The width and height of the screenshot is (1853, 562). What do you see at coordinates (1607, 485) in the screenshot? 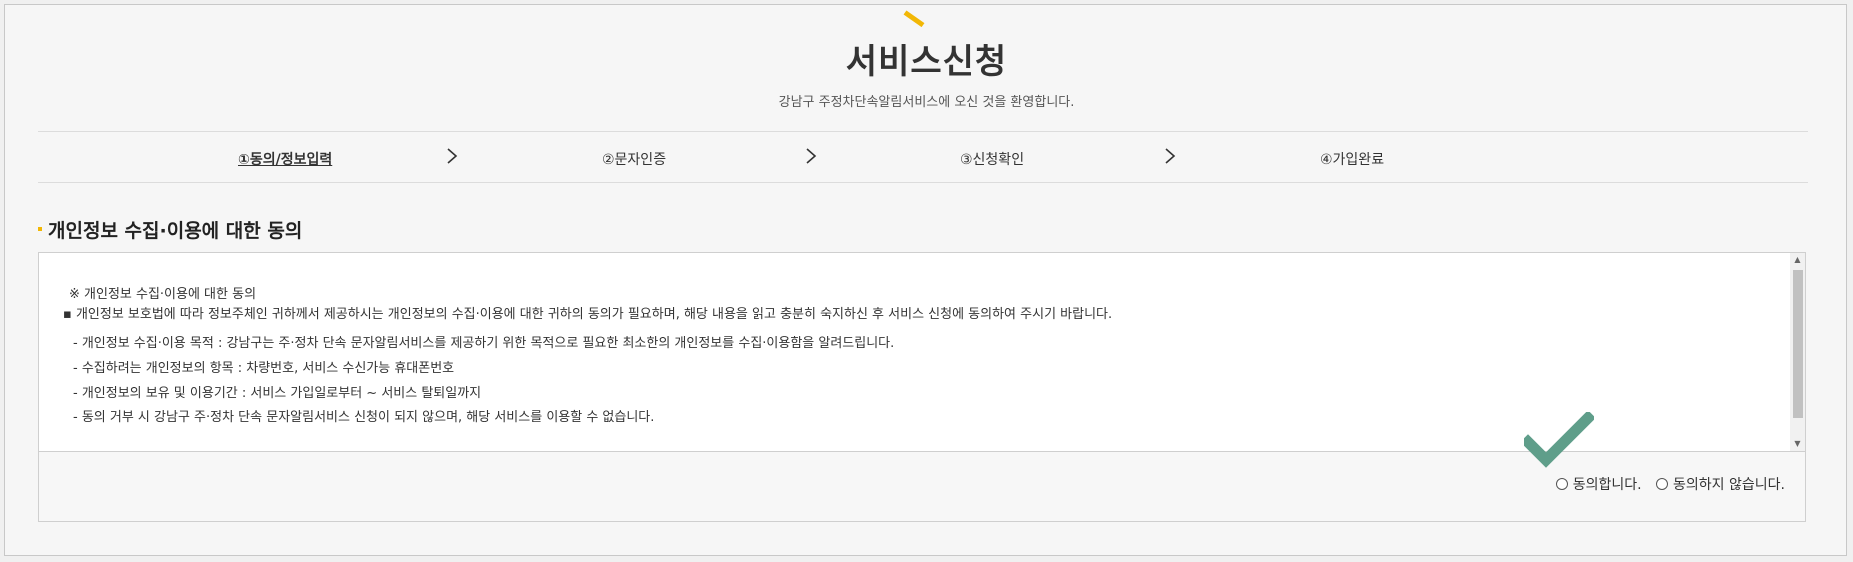
I see `agree-label: 동의합니다.` at bounding box center [1607, 485].